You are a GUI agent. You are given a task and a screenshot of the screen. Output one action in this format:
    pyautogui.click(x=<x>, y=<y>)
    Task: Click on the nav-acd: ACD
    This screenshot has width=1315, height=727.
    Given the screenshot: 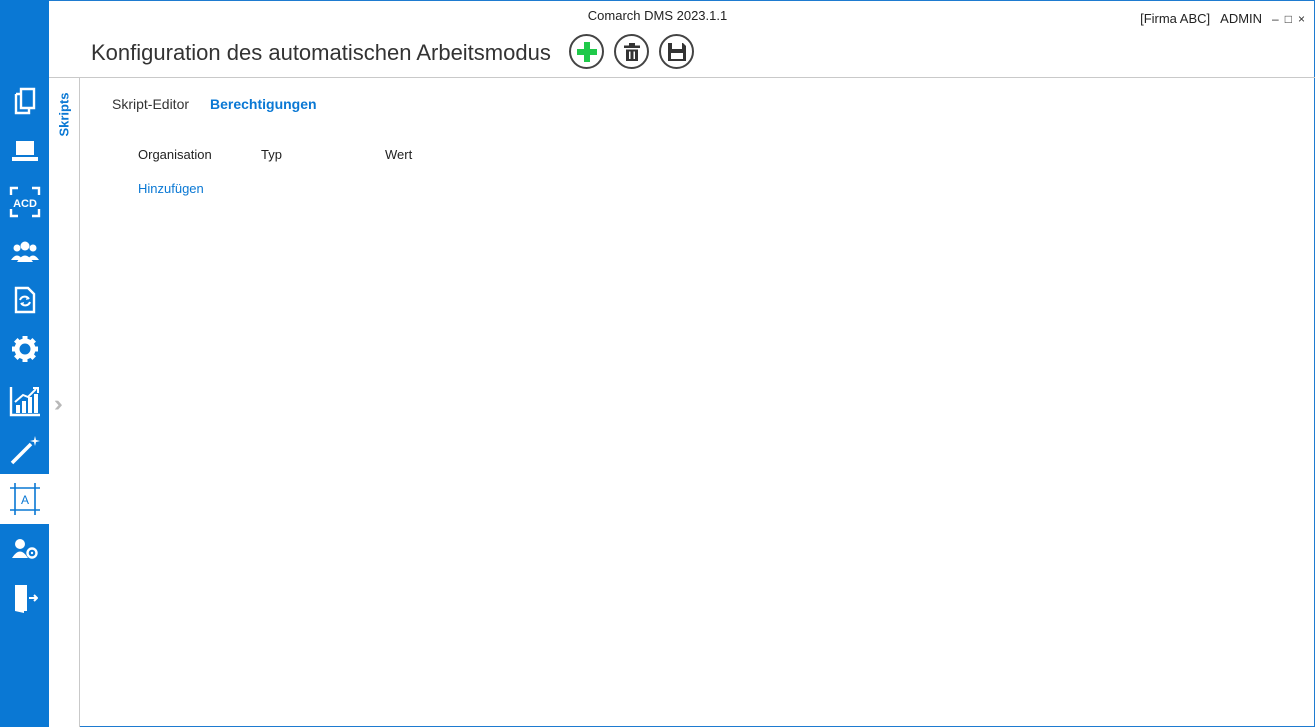 What is the action you would take?
    pyautogui.click(x=24, y=202)
    